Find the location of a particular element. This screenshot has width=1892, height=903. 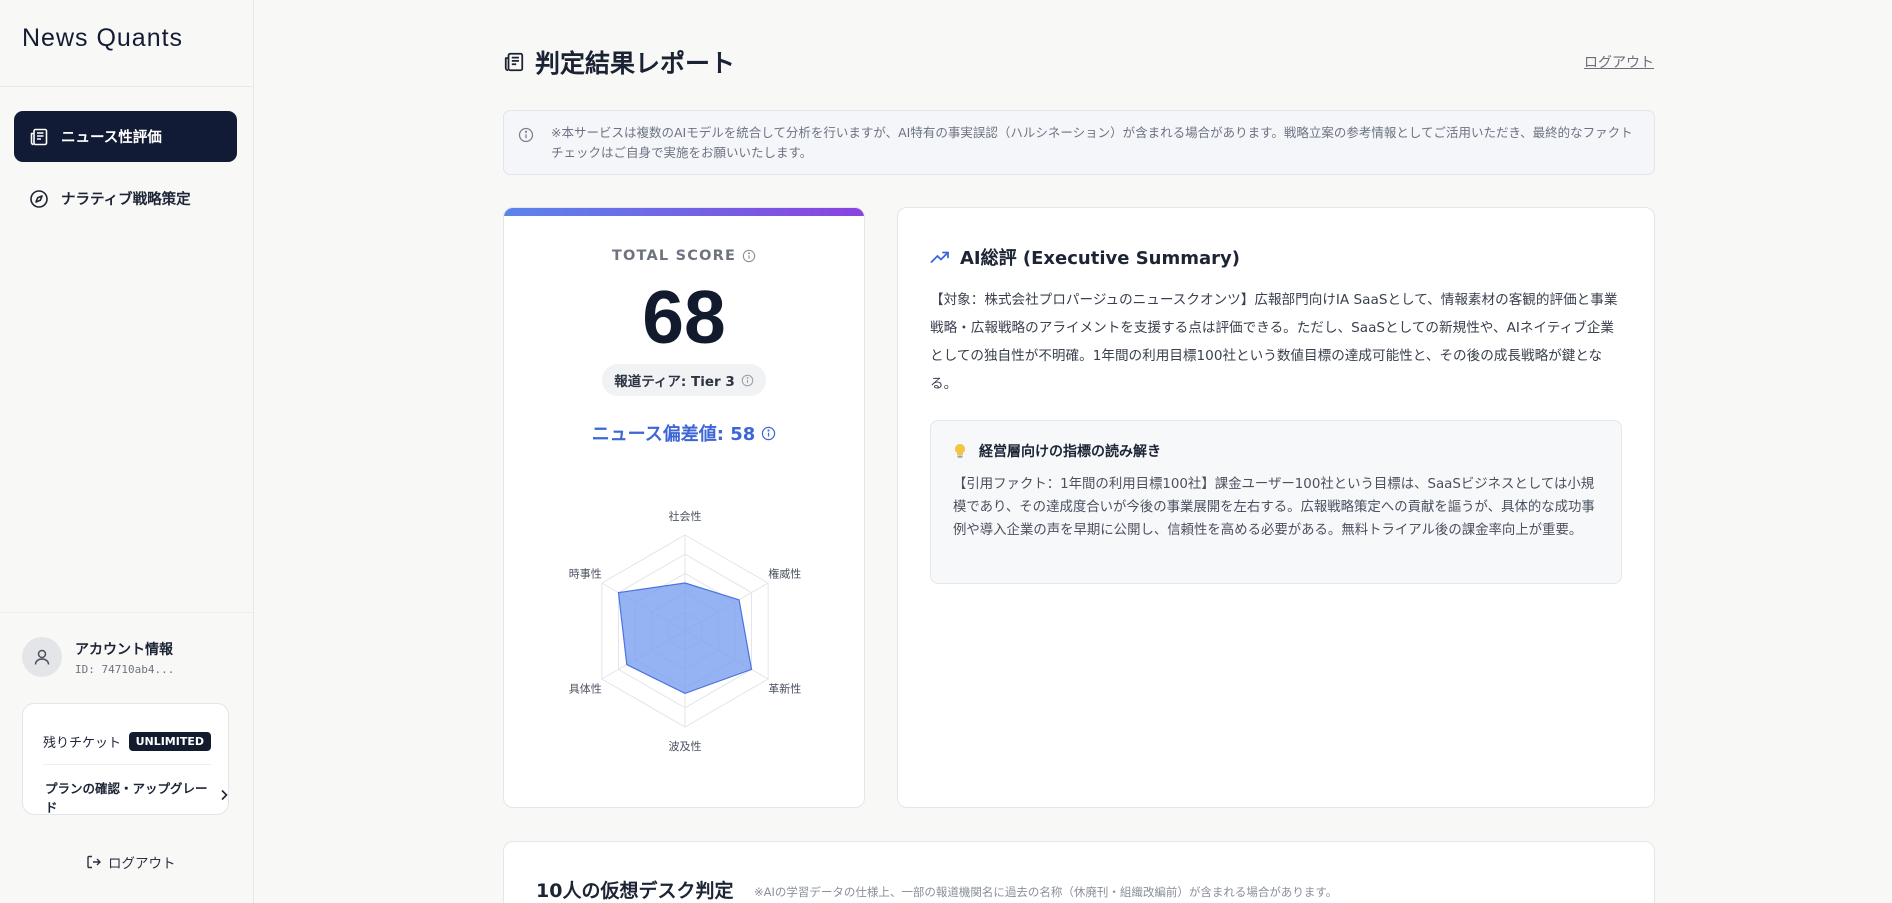

radar-data-area is located at coordinates (685, 638).